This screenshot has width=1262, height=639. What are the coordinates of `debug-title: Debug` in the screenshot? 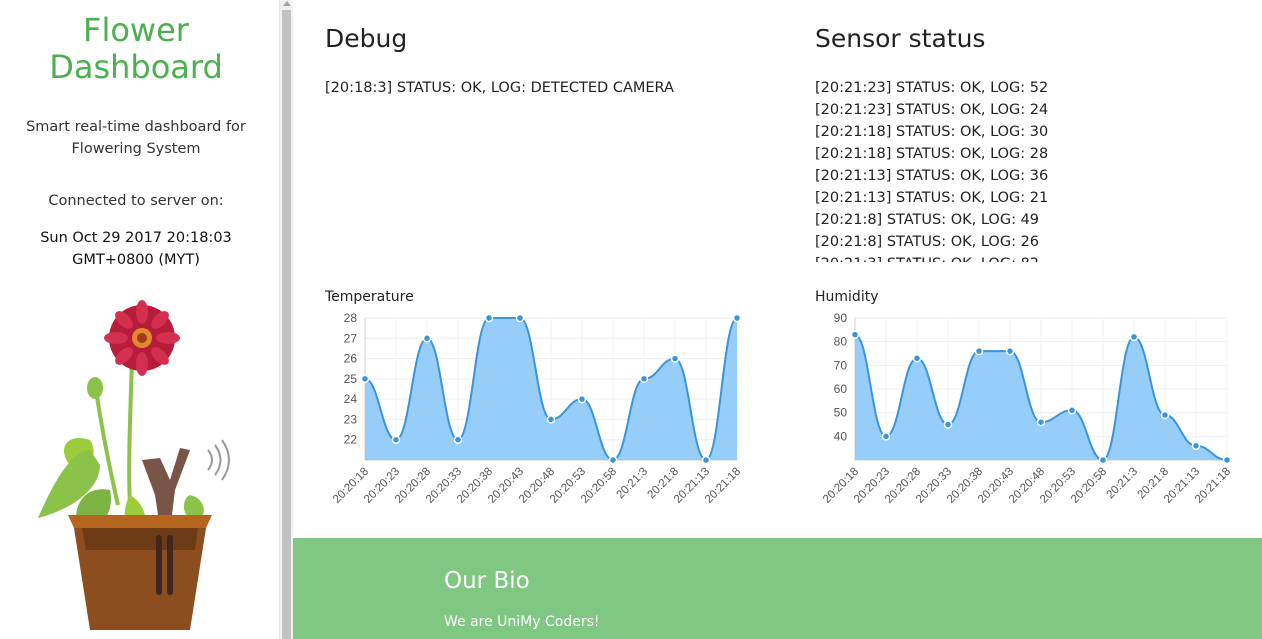 It's located at (366, 38).